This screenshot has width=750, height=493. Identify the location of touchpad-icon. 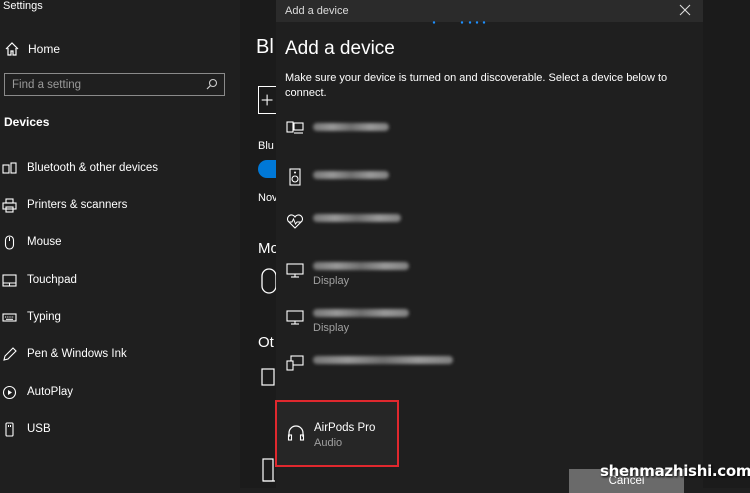
(9, 280).